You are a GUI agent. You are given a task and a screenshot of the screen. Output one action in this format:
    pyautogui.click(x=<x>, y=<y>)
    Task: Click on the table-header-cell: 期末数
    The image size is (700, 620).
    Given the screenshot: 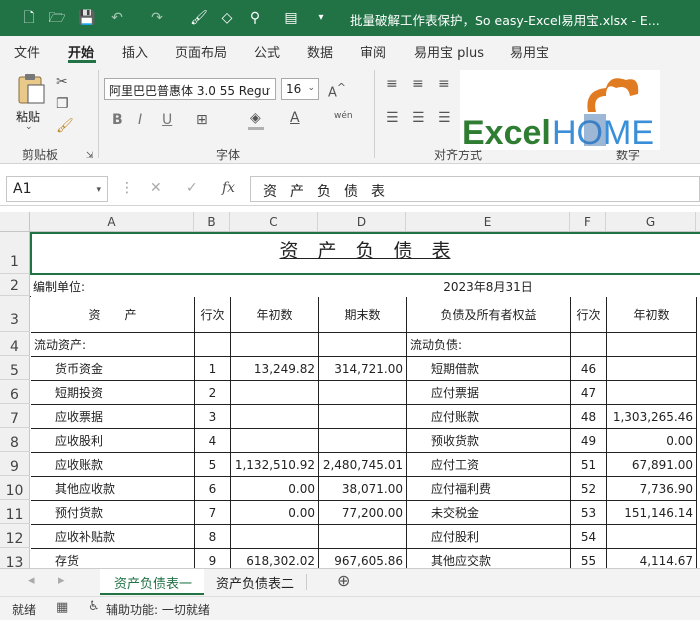 What is the action you would take?
    pyautogui.click(x=363, y=315)
    